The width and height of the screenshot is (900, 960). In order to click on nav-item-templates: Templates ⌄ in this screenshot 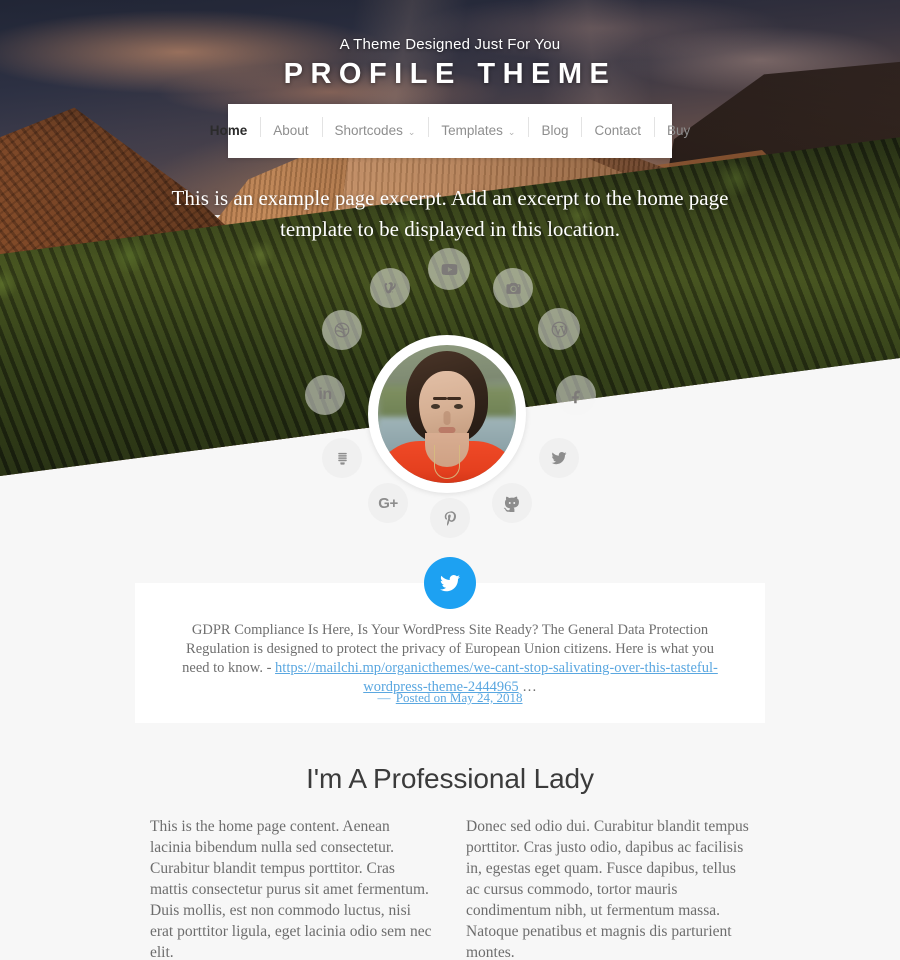, I will do `click(478, 128)`.